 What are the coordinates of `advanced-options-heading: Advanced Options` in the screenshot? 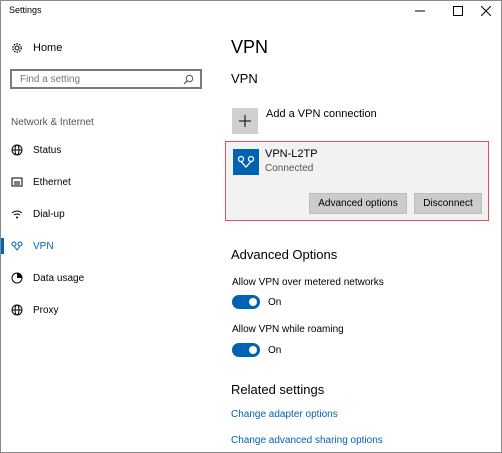 It's located at (284, 254).